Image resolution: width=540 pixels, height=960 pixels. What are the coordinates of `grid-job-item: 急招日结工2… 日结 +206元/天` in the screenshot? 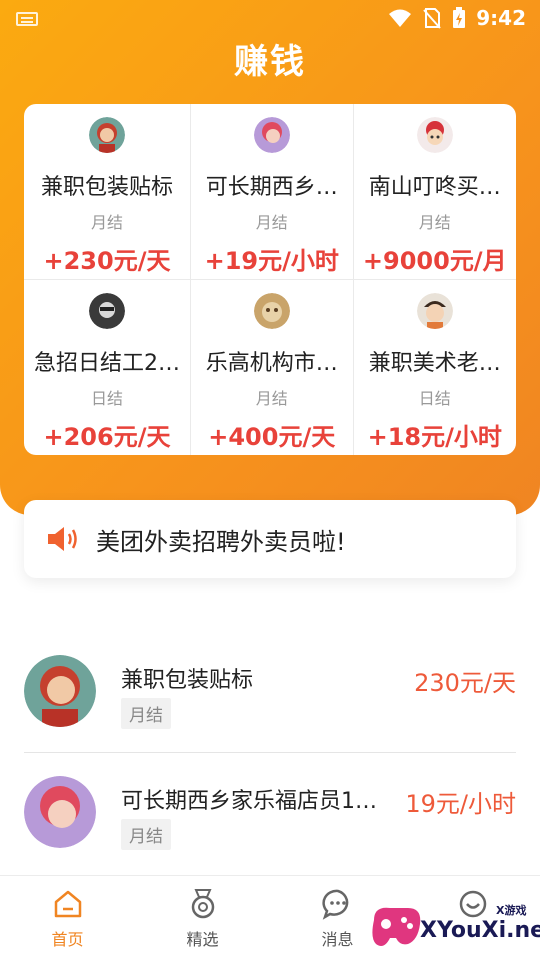 It's located at (107, 367).